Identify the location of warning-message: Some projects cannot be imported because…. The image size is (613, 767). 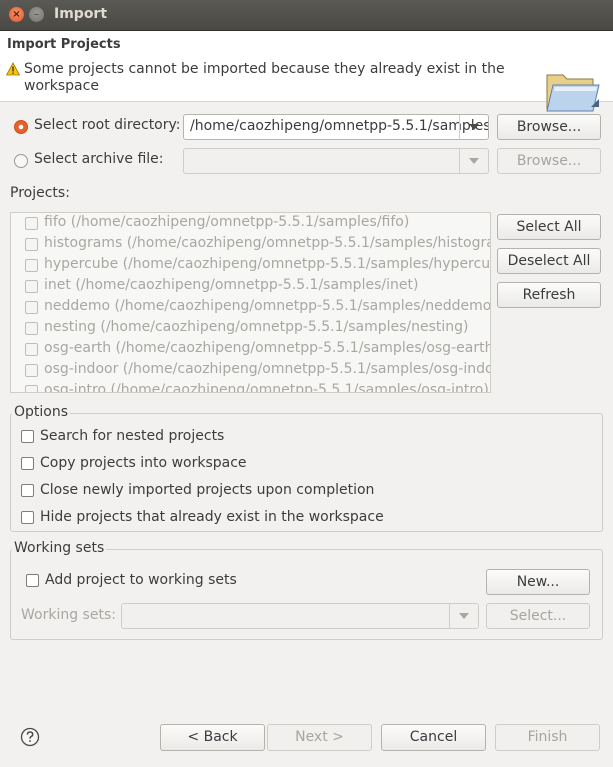
(264, 77).